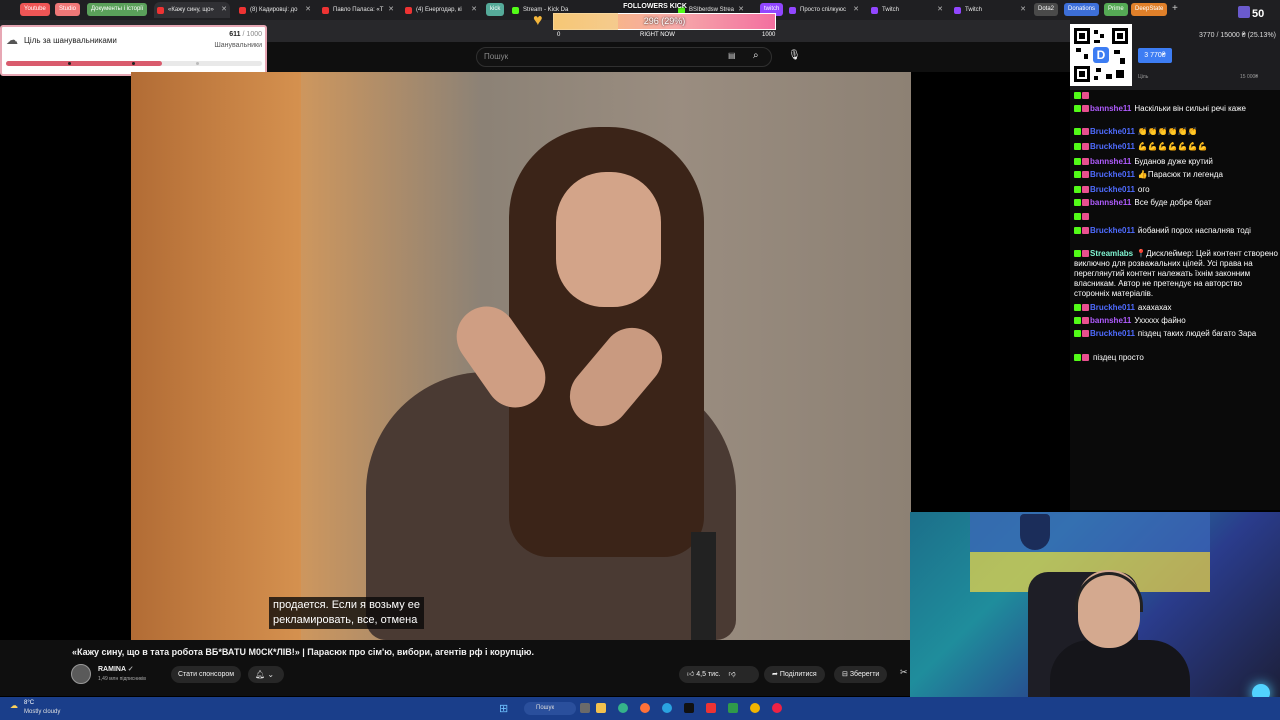 This screenshot has width=1280, height=720. I want to click on subtitle-line: продается. Если я возьму ее, so click(347, 605).